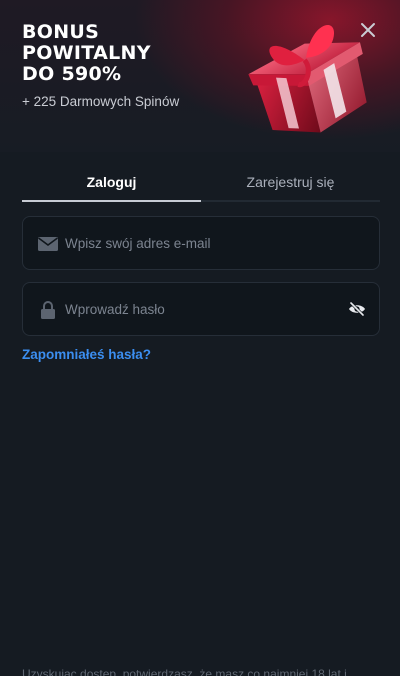 The width and height of the screenshot is (400, 676). I want to click on free-spins-subtitle: + 225 Darmowych Spinów, so click(101, 101).